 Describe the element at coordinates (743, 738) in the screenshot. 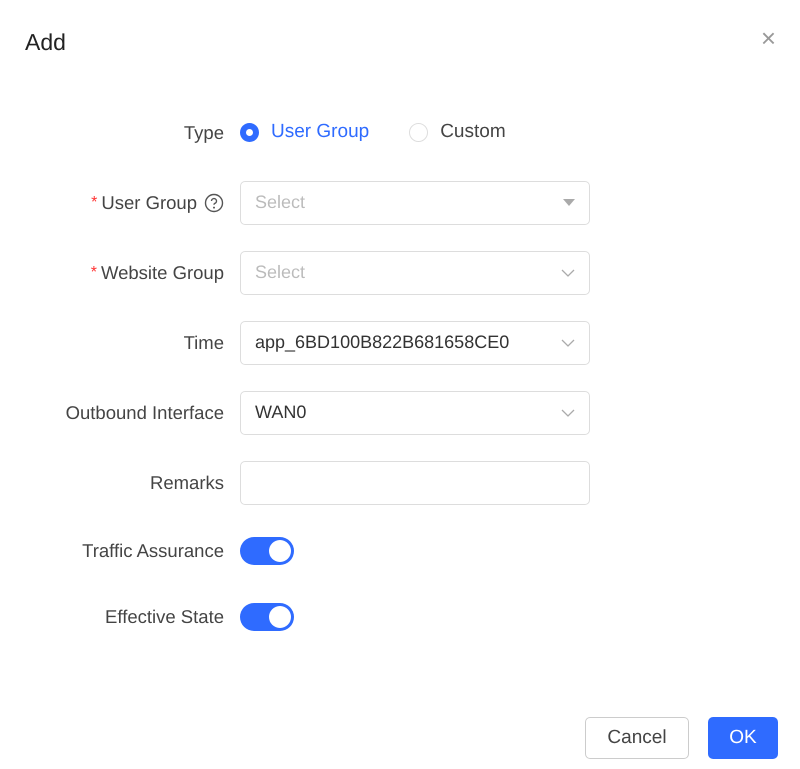

I see `ok-button: OK` at that location.